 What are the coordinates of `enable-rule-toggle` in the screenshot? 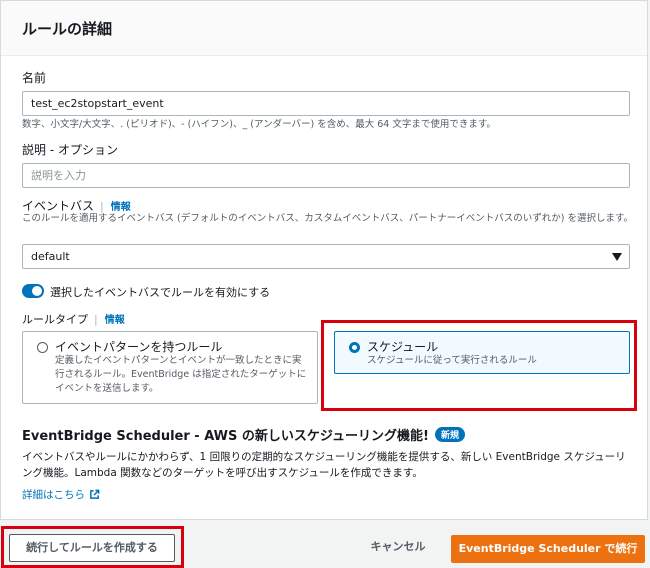 It's located at (33, 291).